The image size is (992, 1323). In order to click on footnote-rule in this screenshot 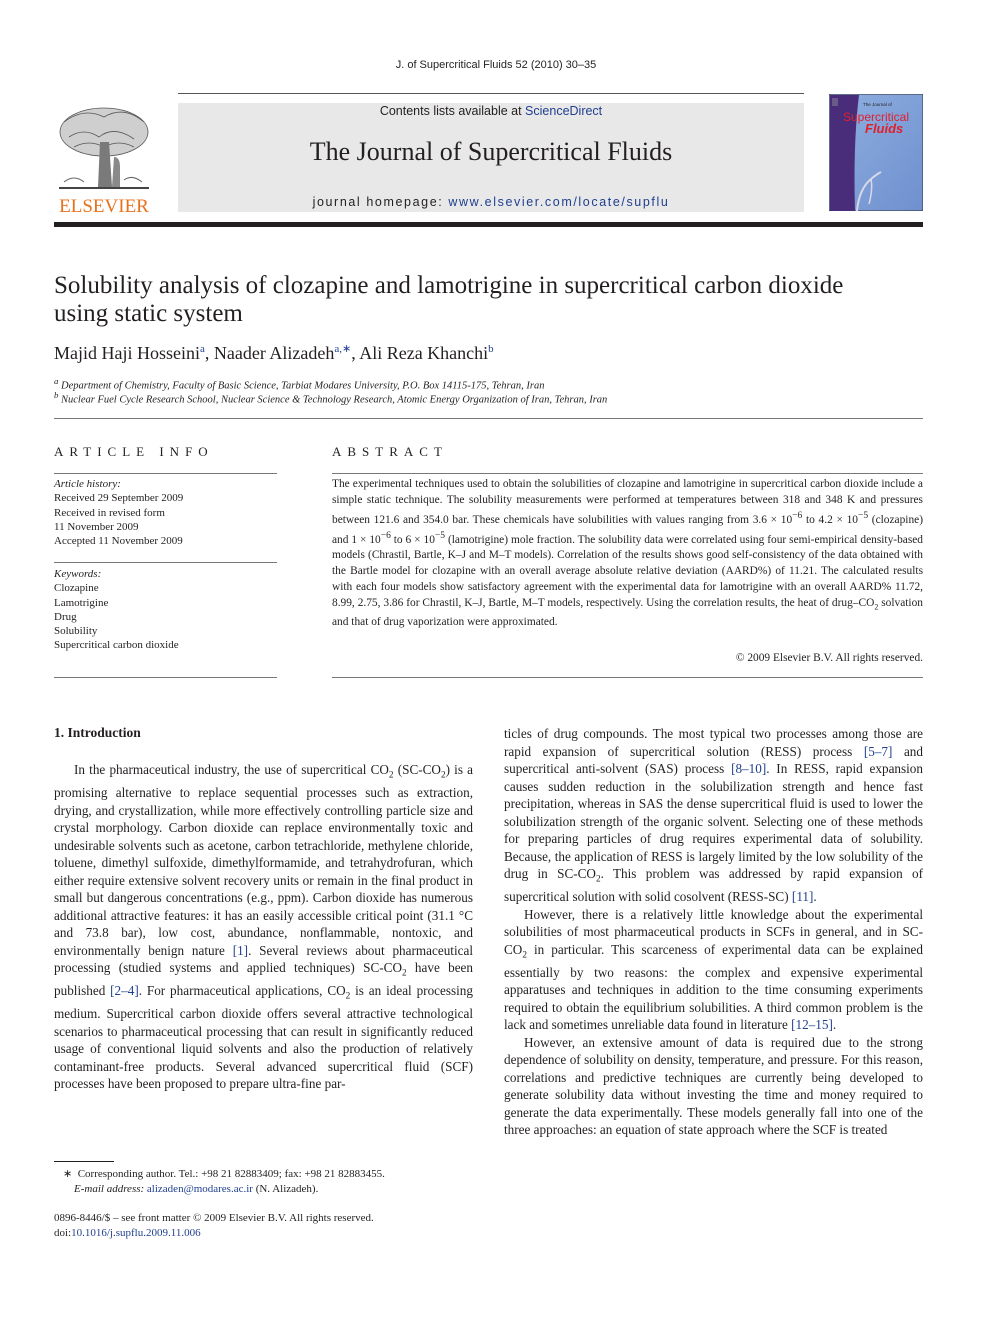, I will do `click(84, 1161)`.